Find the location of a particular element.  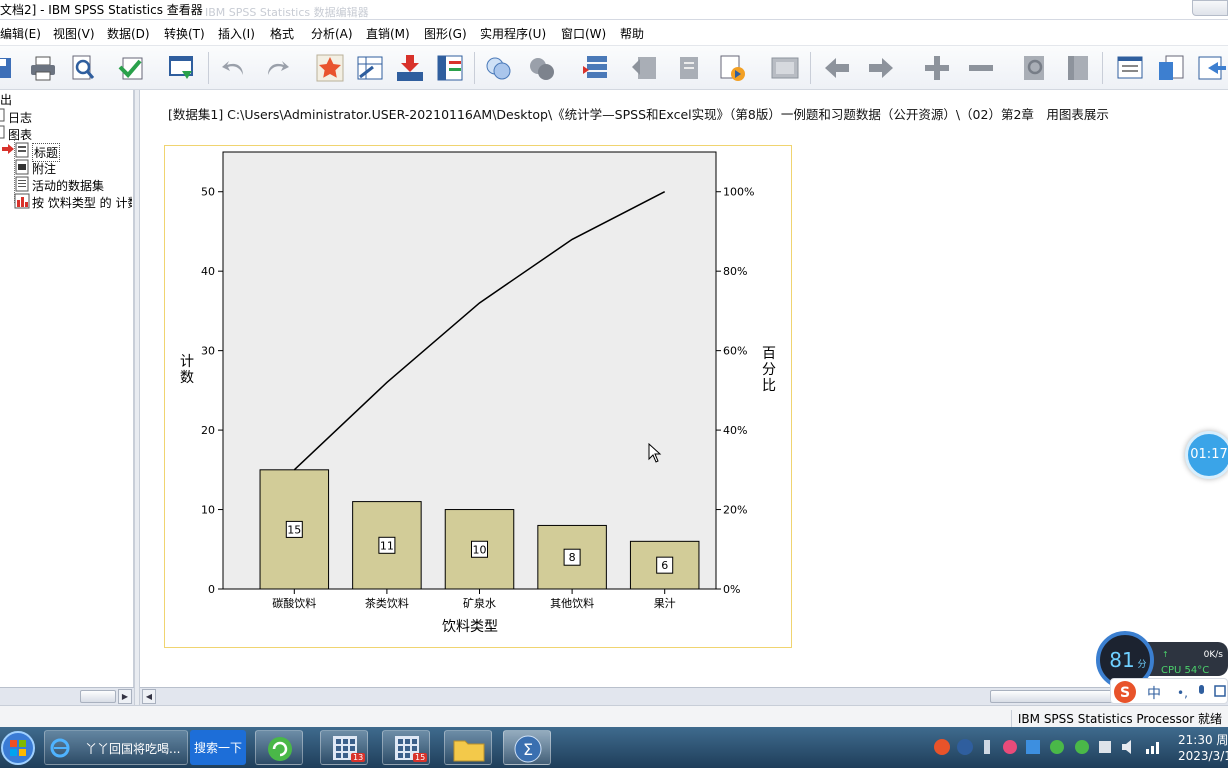

taskbar-app-grid-2: 15 is located at coordinates (406, 747).